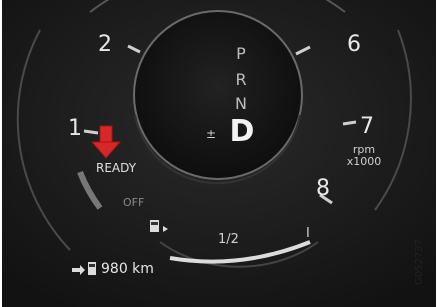  Describe the element at coordinates (228, 239) in the screenshot. I see `fuel-half-label: 1/2` at that location.